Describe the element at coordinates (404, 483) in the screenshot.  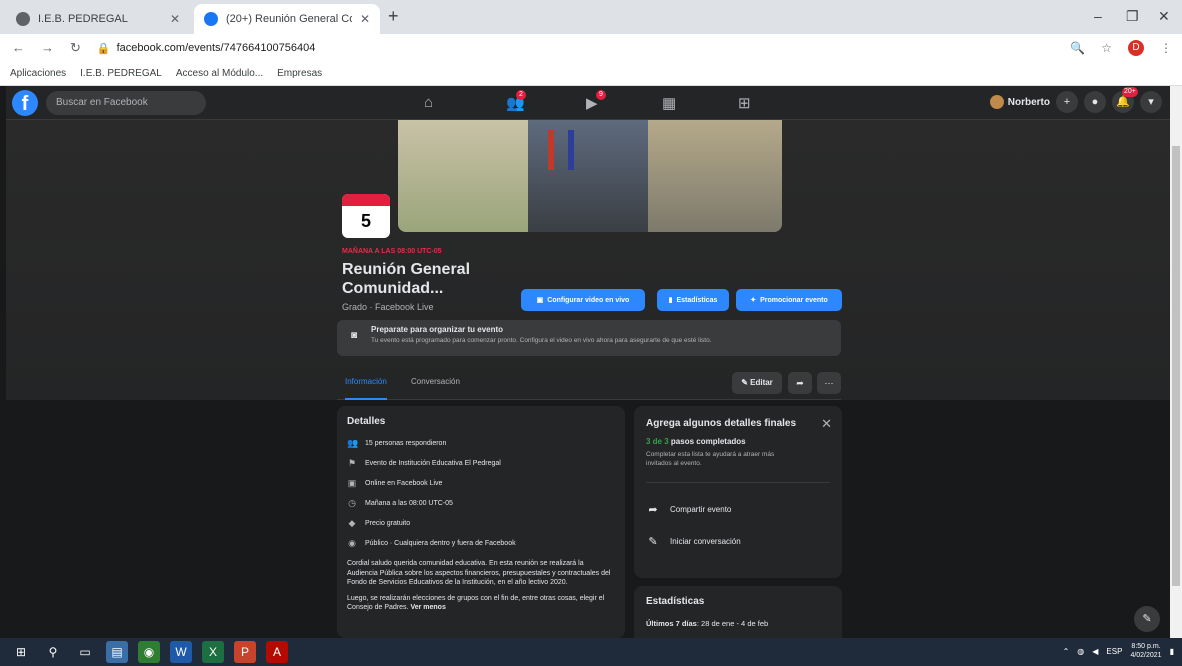
I see `detail-text: Online en Facebook Live` at that location.